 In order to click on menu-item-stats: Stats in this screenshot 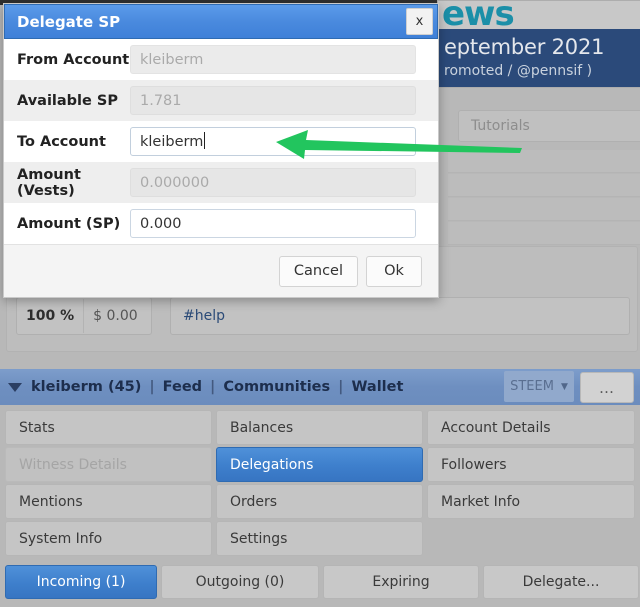, I will do `click(108, 427)`.